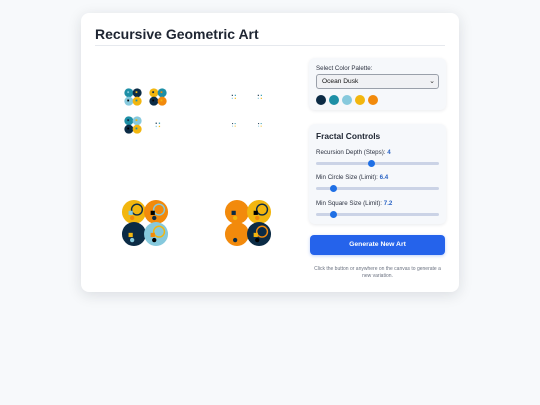 Image resolution: width=540 pixels, height=405 pixels. Describe the element at coordinates (333, 214) in the screenshot. I see `square-size-slider-thumb` at that location.